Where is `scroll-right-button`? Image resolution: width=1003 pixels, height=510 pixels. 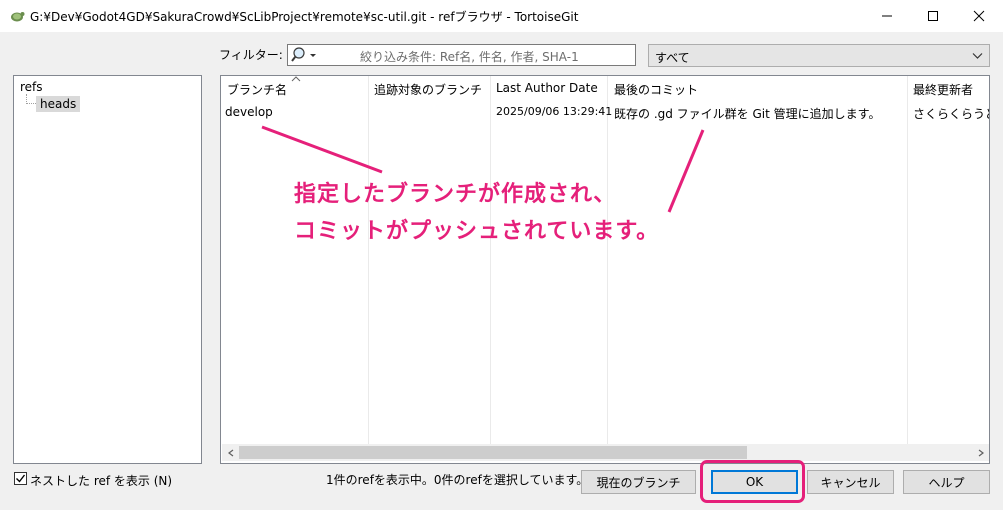
scroll-right-button is located at coordinates (980, 452).